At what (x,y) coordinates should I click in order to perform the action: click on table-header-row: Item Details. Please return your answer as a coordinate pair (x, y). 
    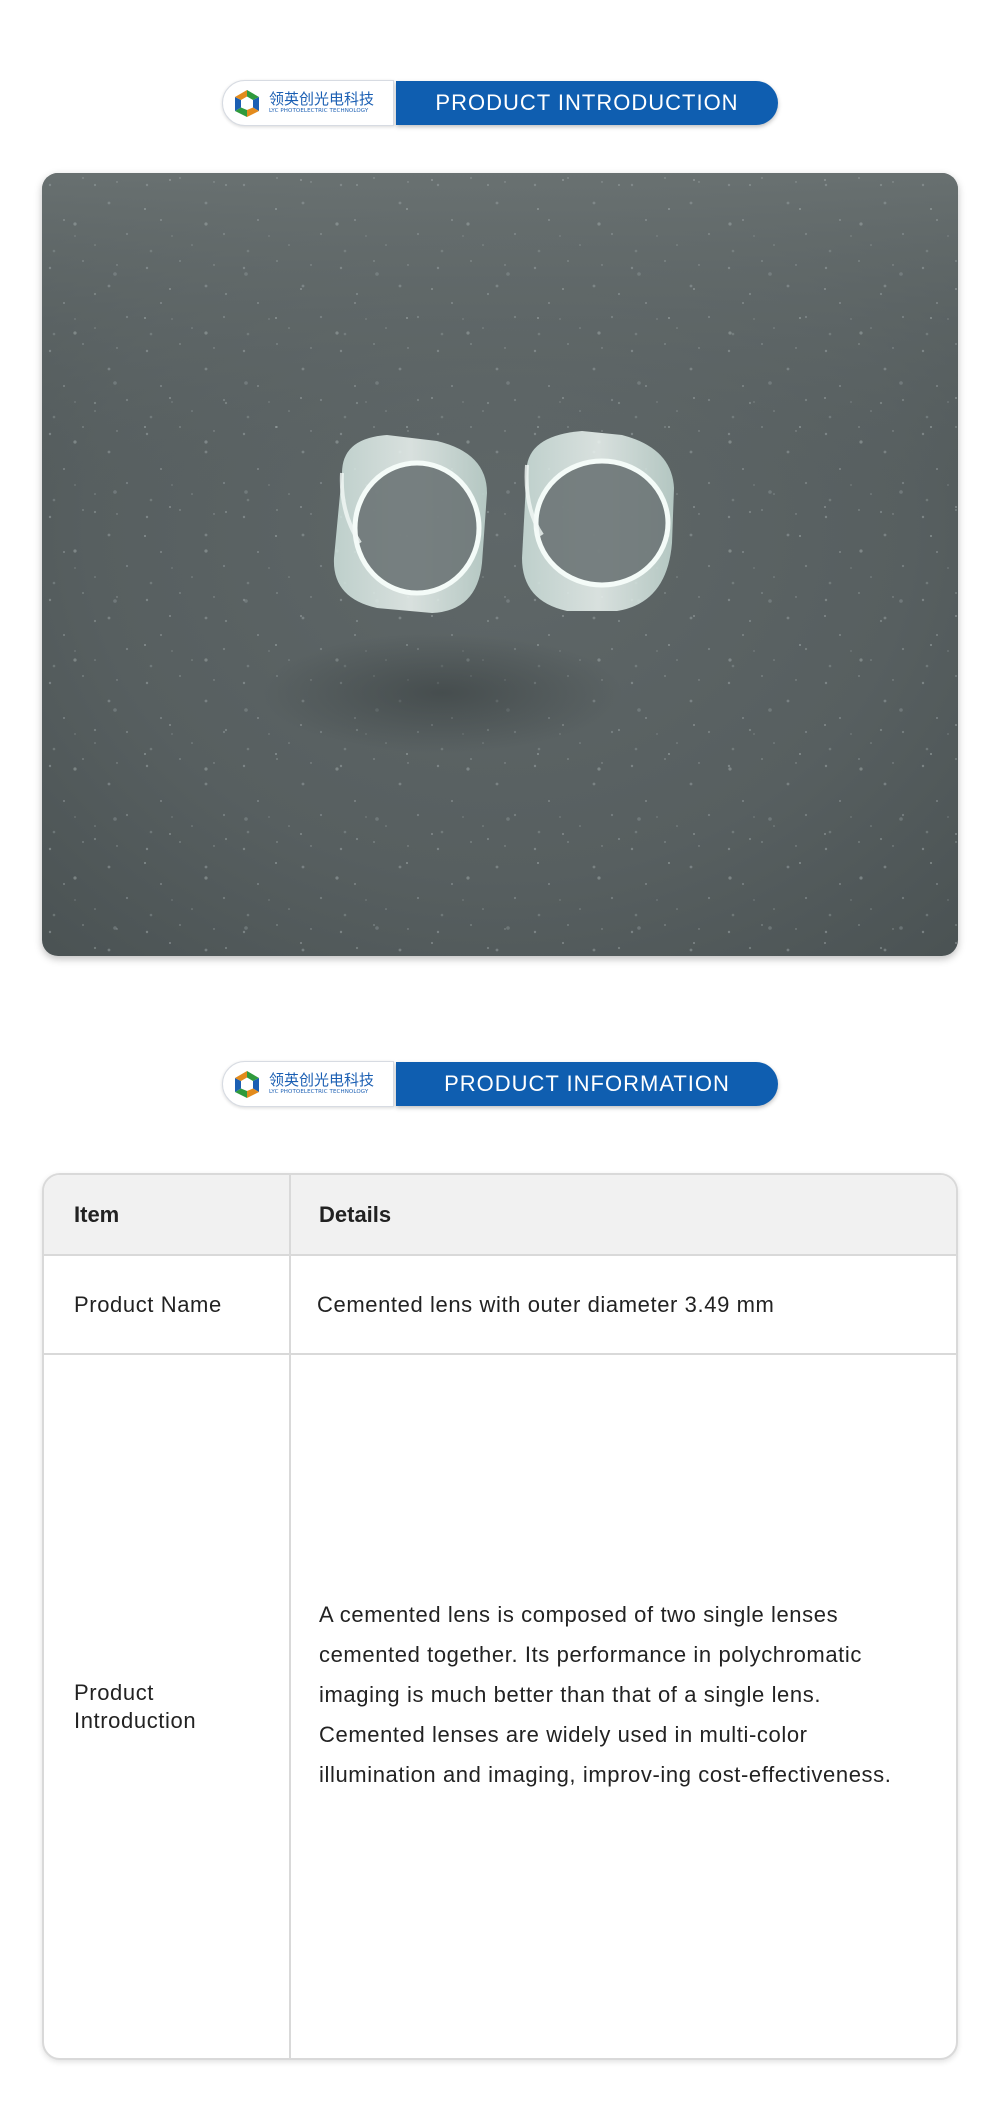
    Looking at the image, I should click on (500, 1215).